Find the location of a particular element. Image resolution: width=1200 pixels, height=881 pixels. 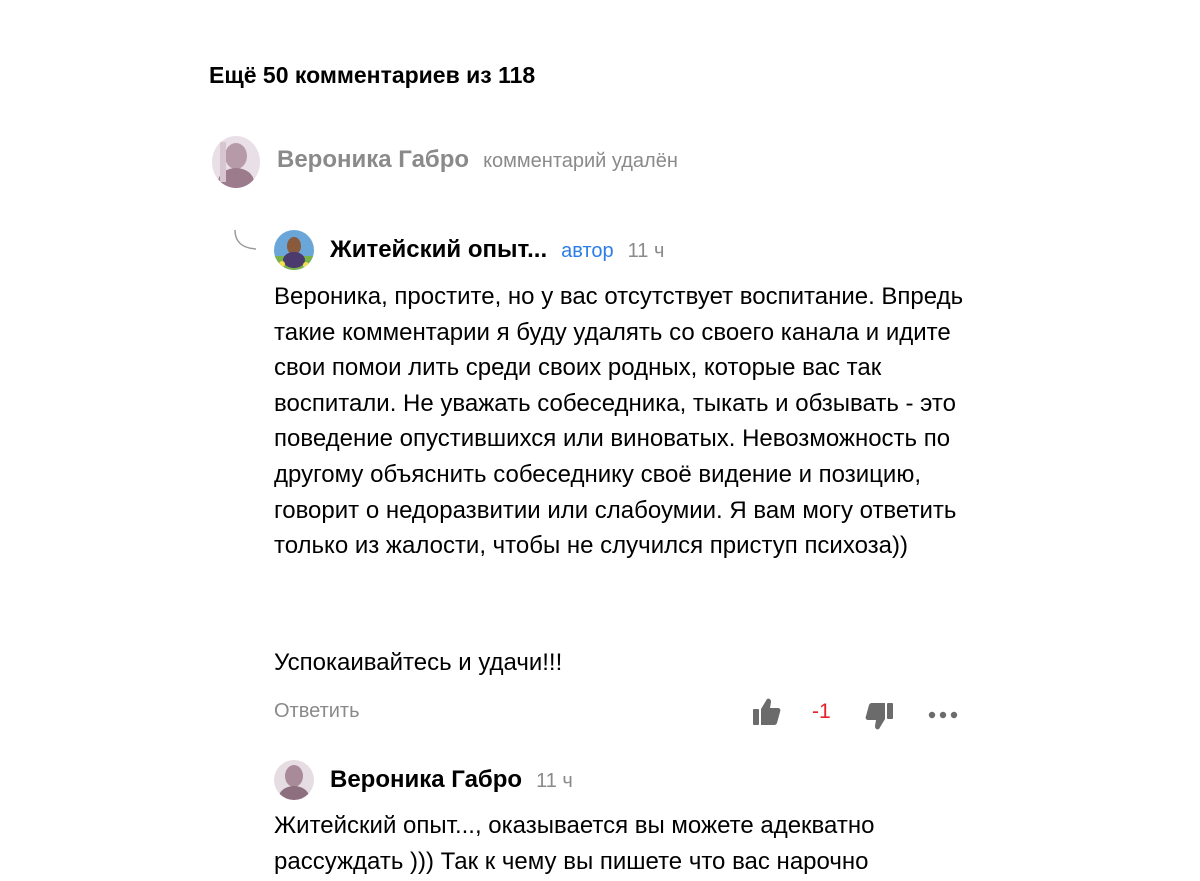

deleted-comment-author: Вероника Габро is located at coordinates (373, 160).